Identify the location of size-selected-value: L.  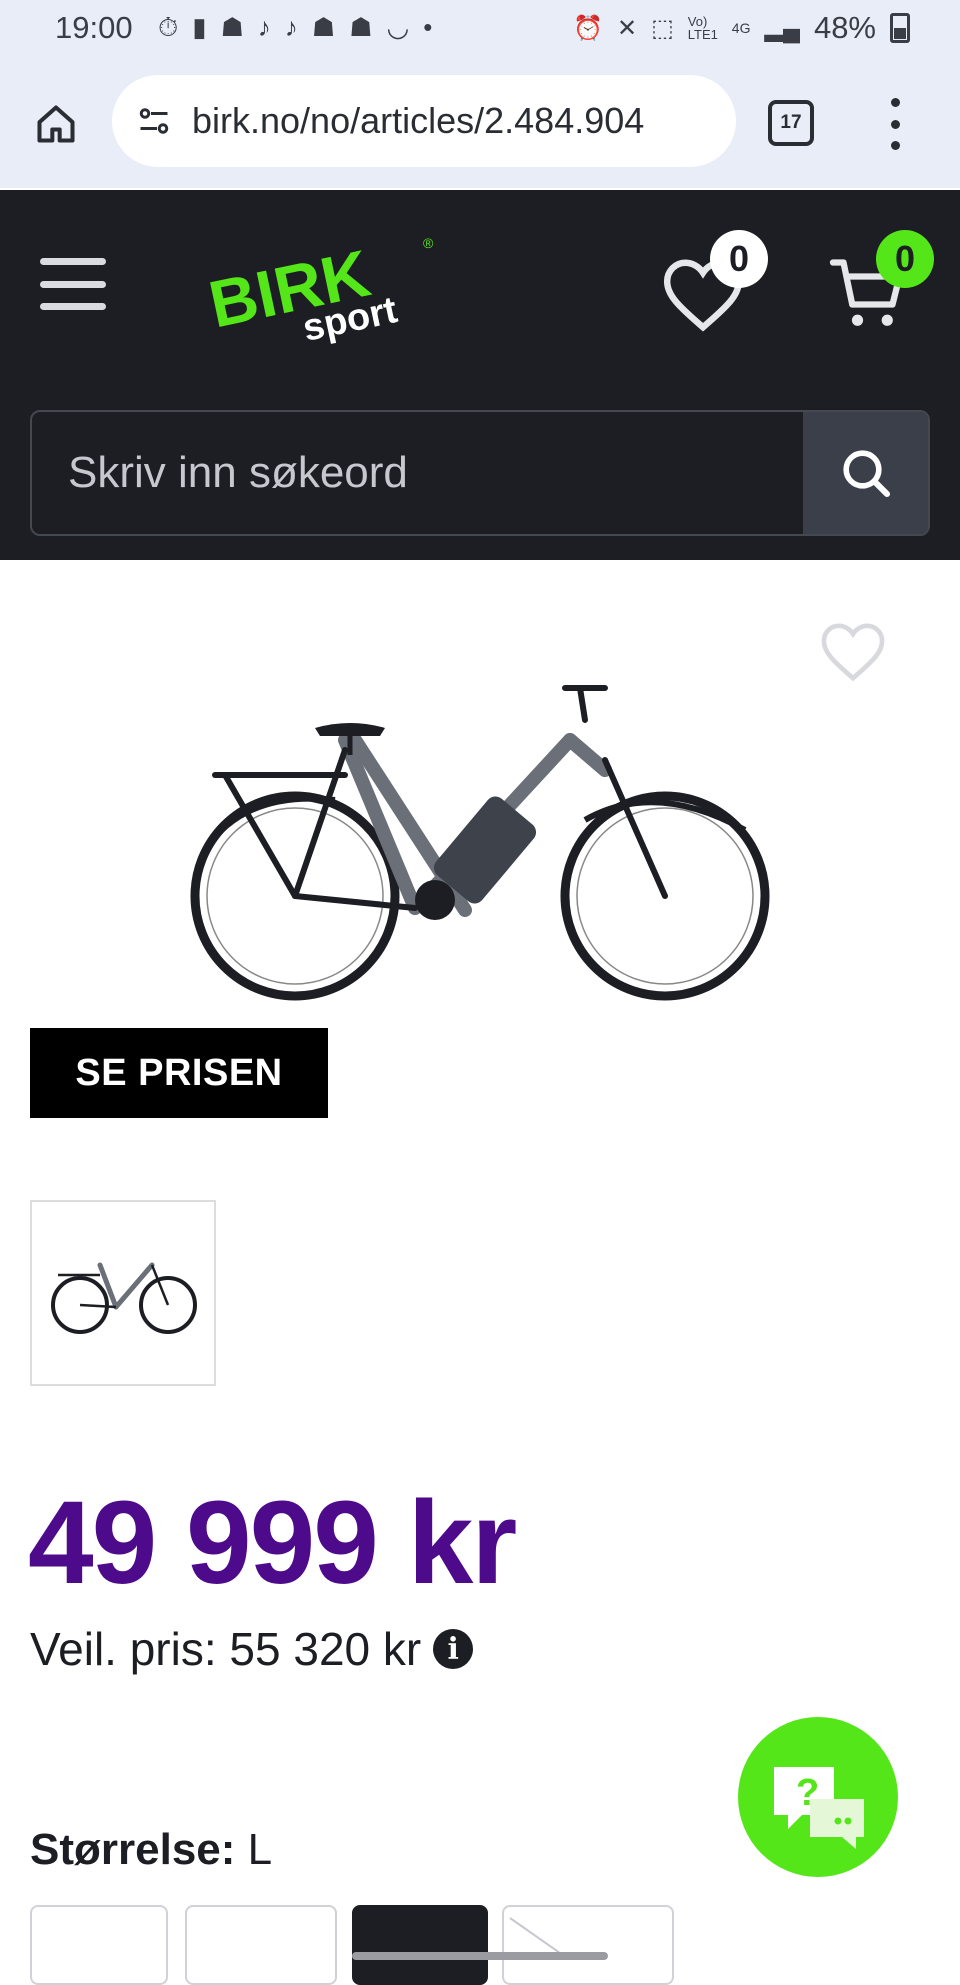
(260, 1849).